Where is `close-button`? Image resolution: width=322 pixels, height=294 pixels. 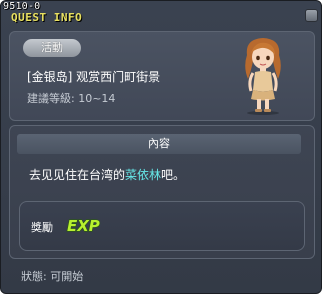
close-button is located at coordinates (311, 15).